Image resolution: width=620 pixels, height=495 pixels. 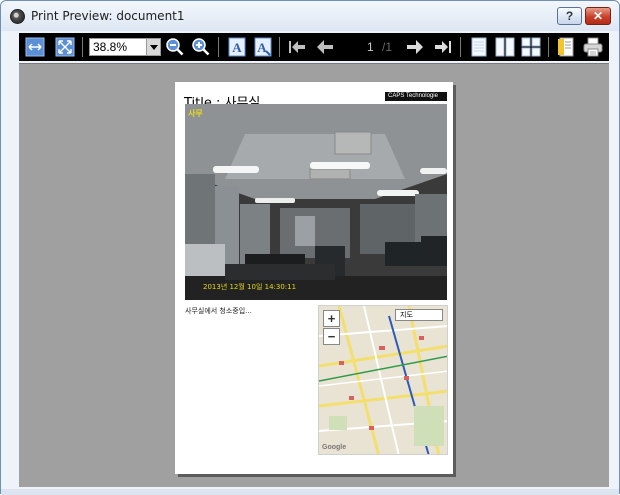 What do you see at coordinates (331, 336) in the screenshot?
I see `map-zoom-out-button: −` at bounding box center [331, 336].